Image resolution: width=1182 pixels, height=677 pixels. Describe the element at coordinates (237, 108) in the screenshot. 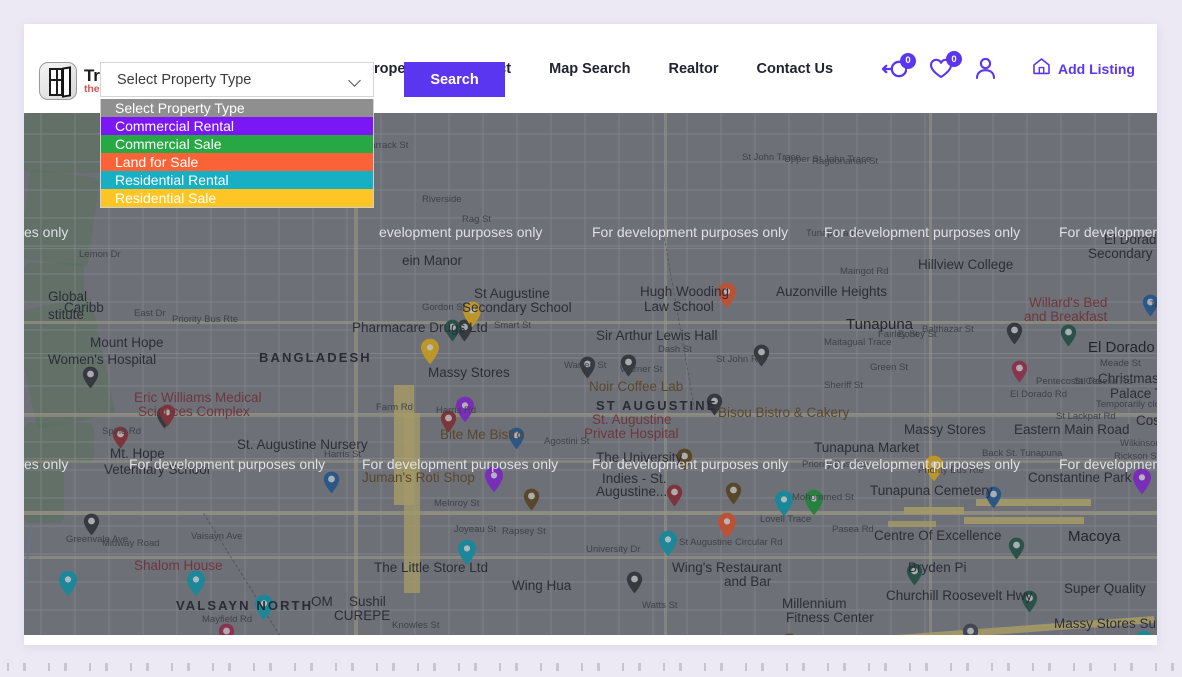

I see `property-type-option-0: Select Property Type` at that location.